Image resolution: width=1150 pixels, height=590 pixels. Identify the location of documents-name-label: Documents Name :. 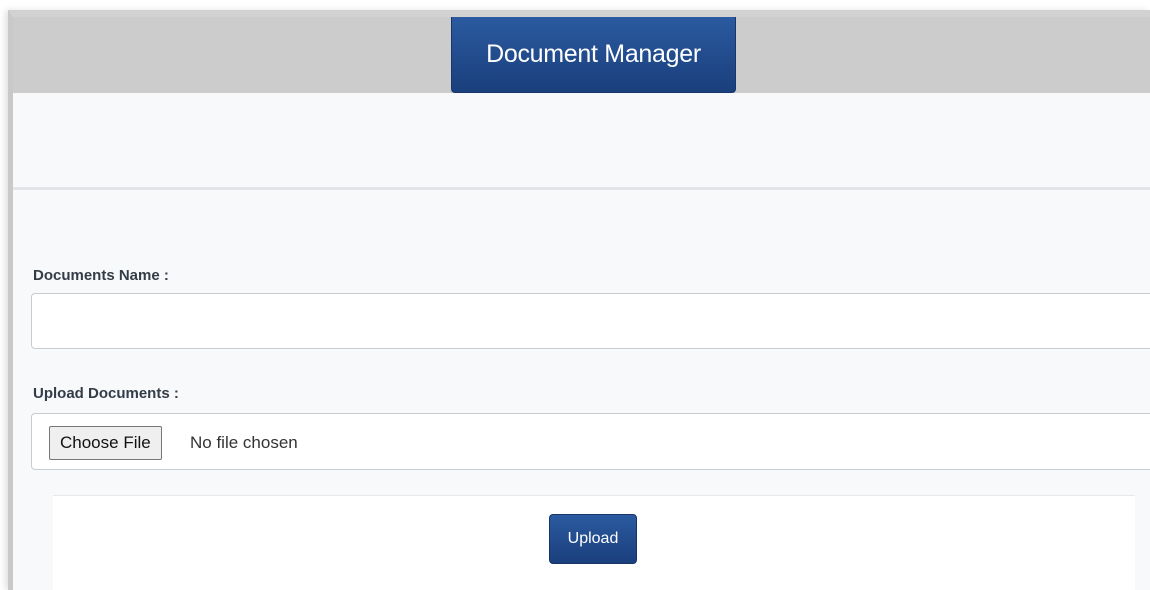
(101, 275).